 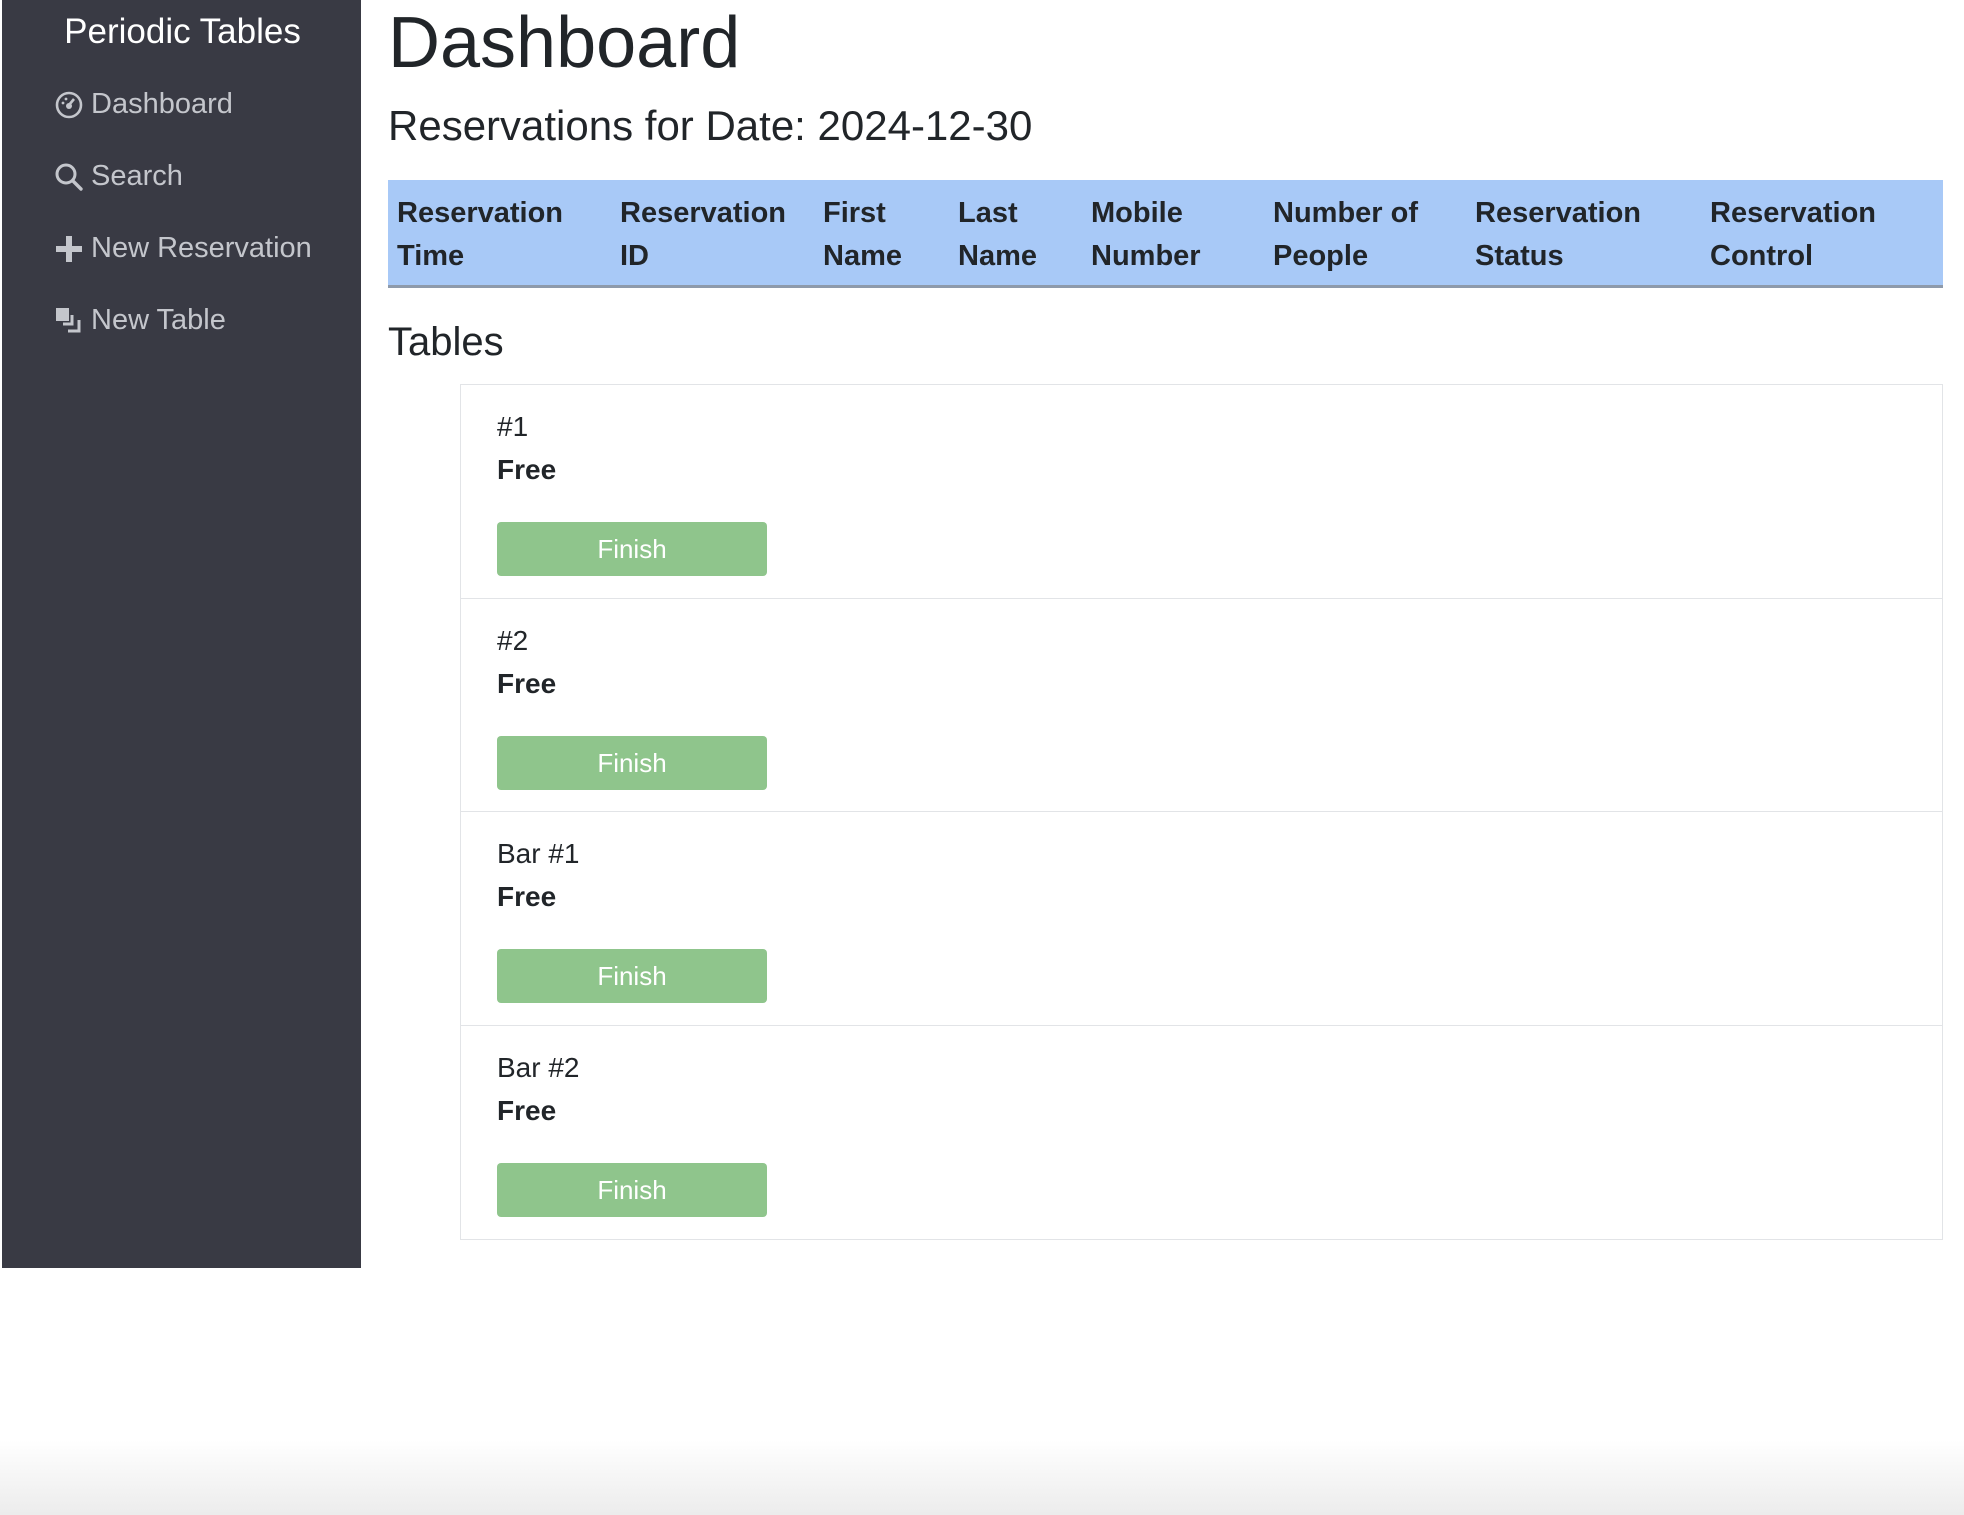 I want to click on table-card: #1 Free Finish, so click(x=1201, y=492).